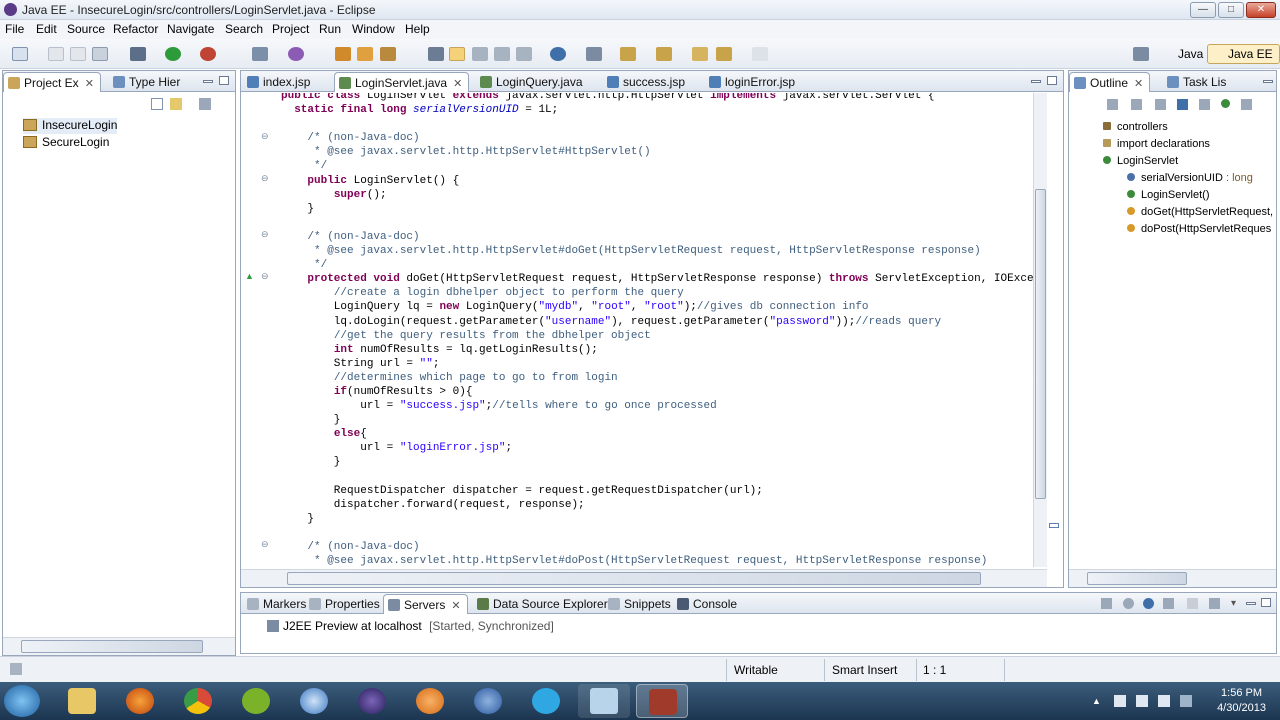 The image size is (1280, 720). I want to click on tab-servers: Servers ✕, so click(425, 604).